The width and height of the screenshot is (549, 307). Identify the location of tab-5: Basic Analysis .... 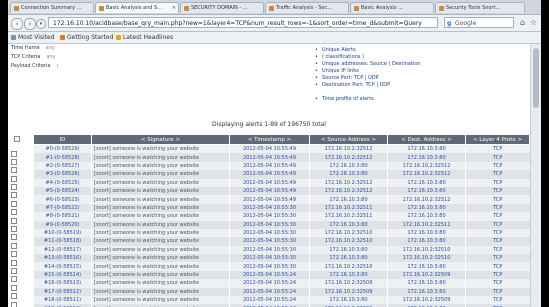
(392, 7).